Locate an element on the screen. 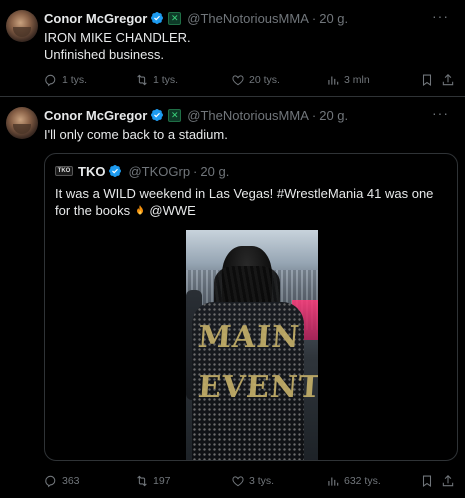  views-button: 632 tys. is located at coordinates (353, 481).